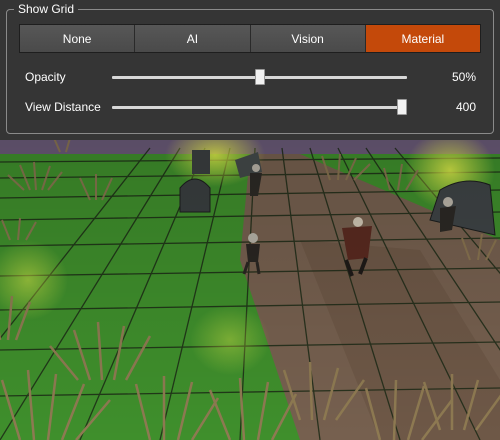  What do you see at coordinates (46, 9) in the screenshot?
I see `groupbox-title: Show Grid` at bounding box center [46, 9].